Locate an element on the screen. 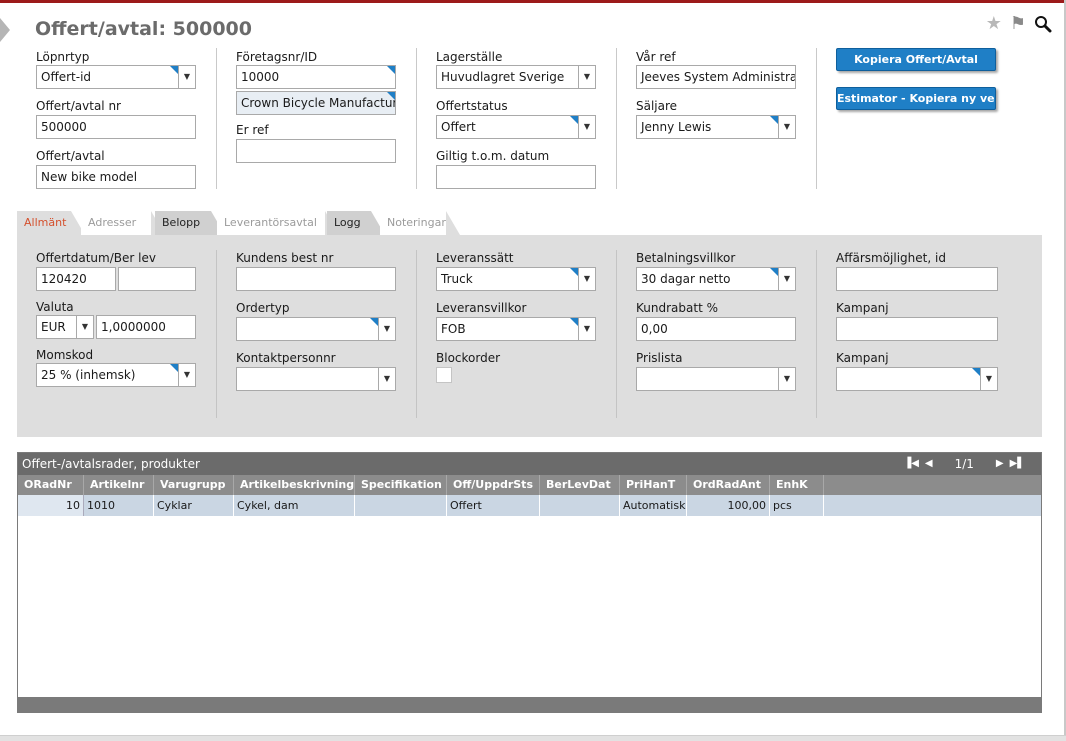 This screenshot has width=1066, height=741. collapse-arrow-icon is located at coordinates (5, 30).